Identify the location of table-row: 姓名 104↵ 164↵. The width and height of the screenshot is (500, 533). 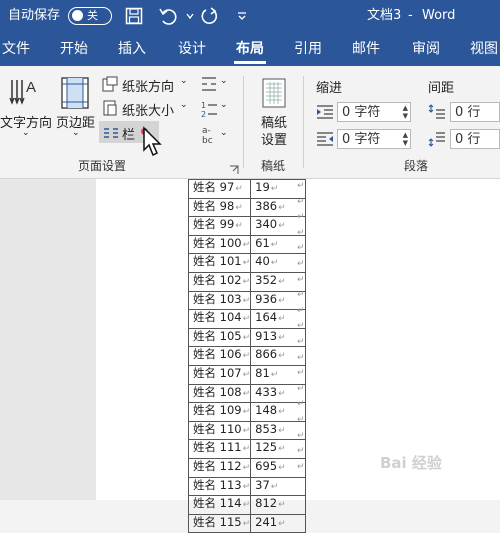
(247, 319).